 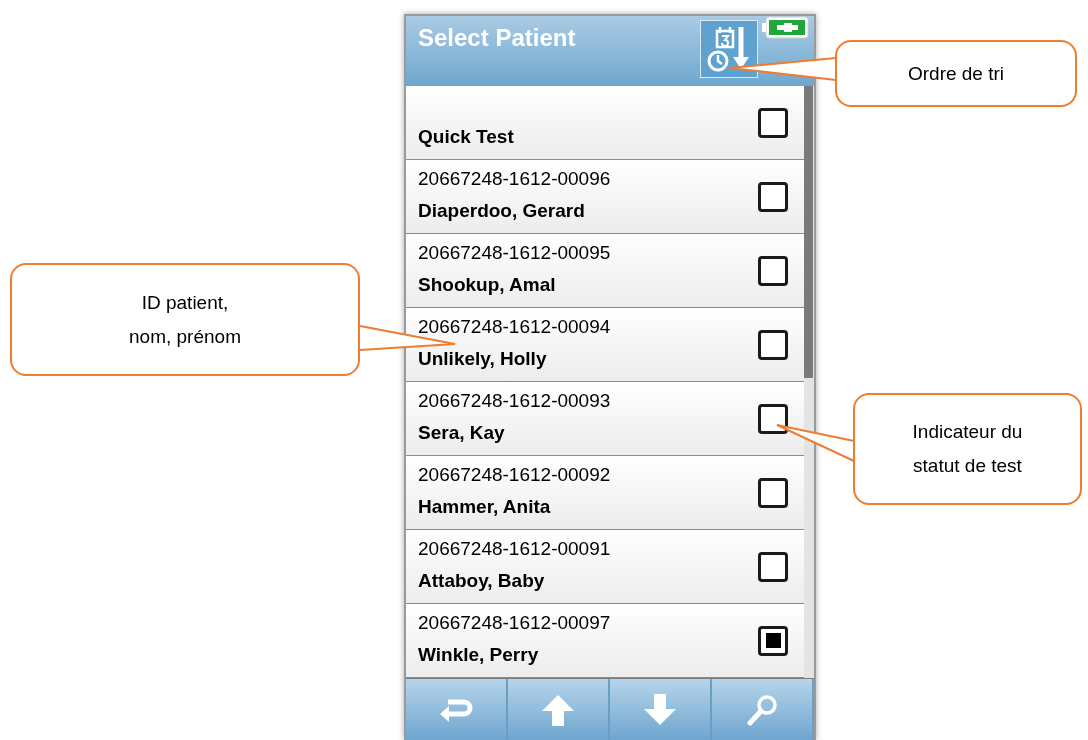 I want to click on patient-name: Sera, Kay, so click(x=462, y=433).